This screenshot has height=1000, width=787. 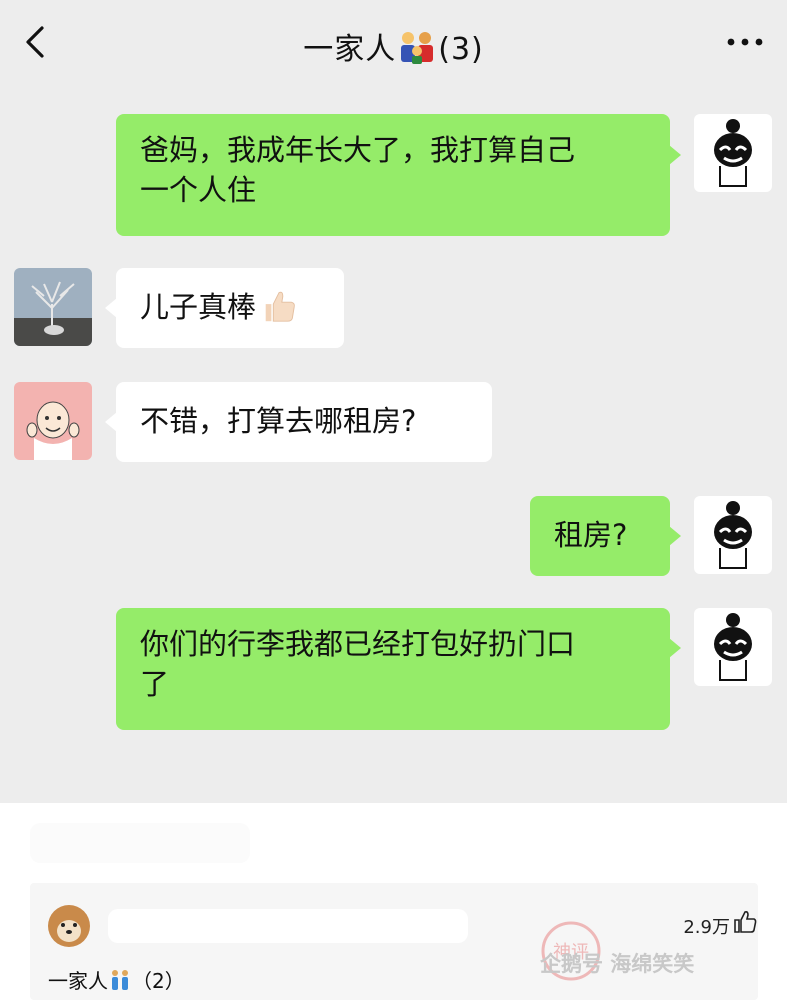 I want to click on message-text: 不错，打算去哪租房?, so click(x=278, y=421).